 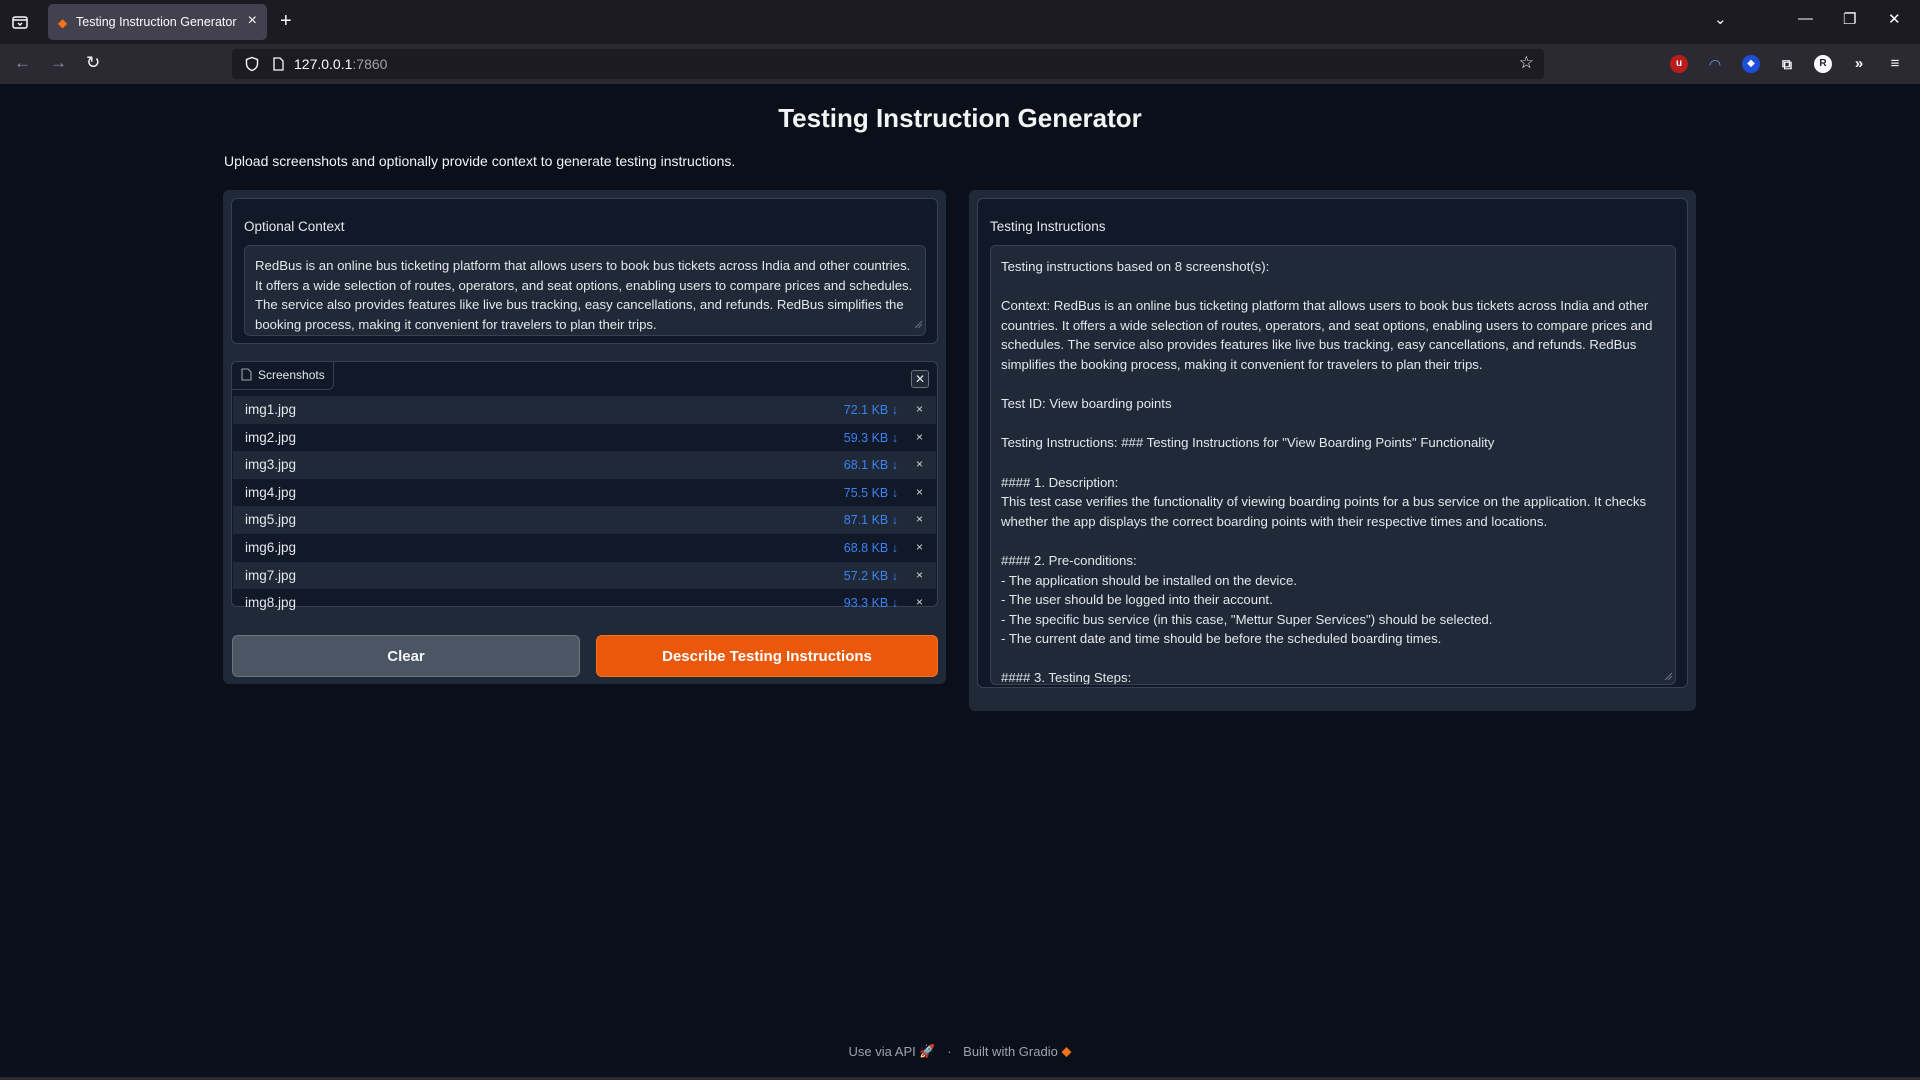 What do you see at coordinates (584, 378) in the screenshot?
I see `screenshots-header: Screenshots ✕` at bounding box center [584, 378].